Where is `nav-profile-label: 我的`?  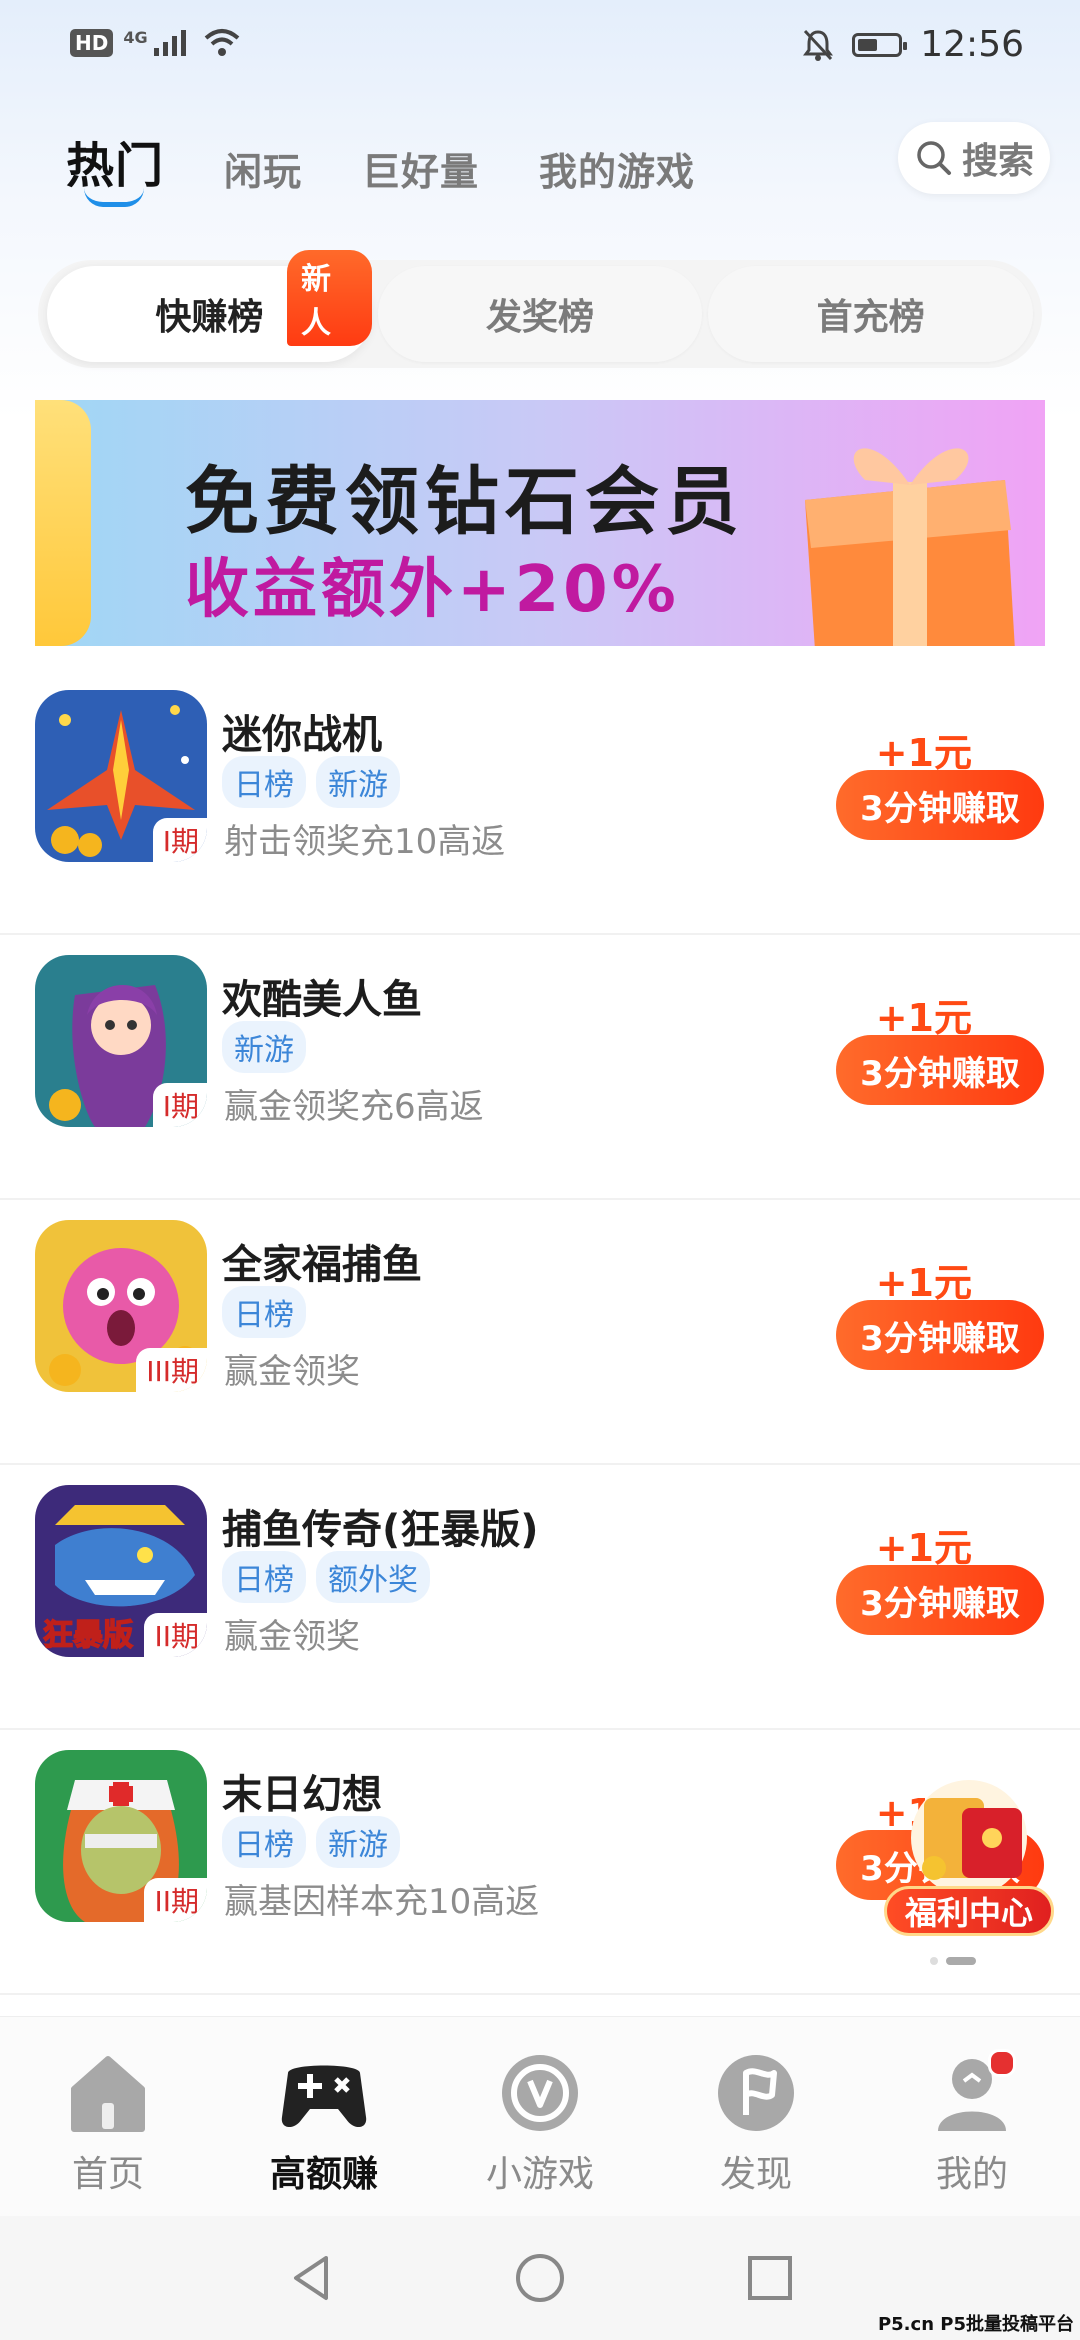
nav-profile-label: 我的 is located at coordinates (971, 2174).